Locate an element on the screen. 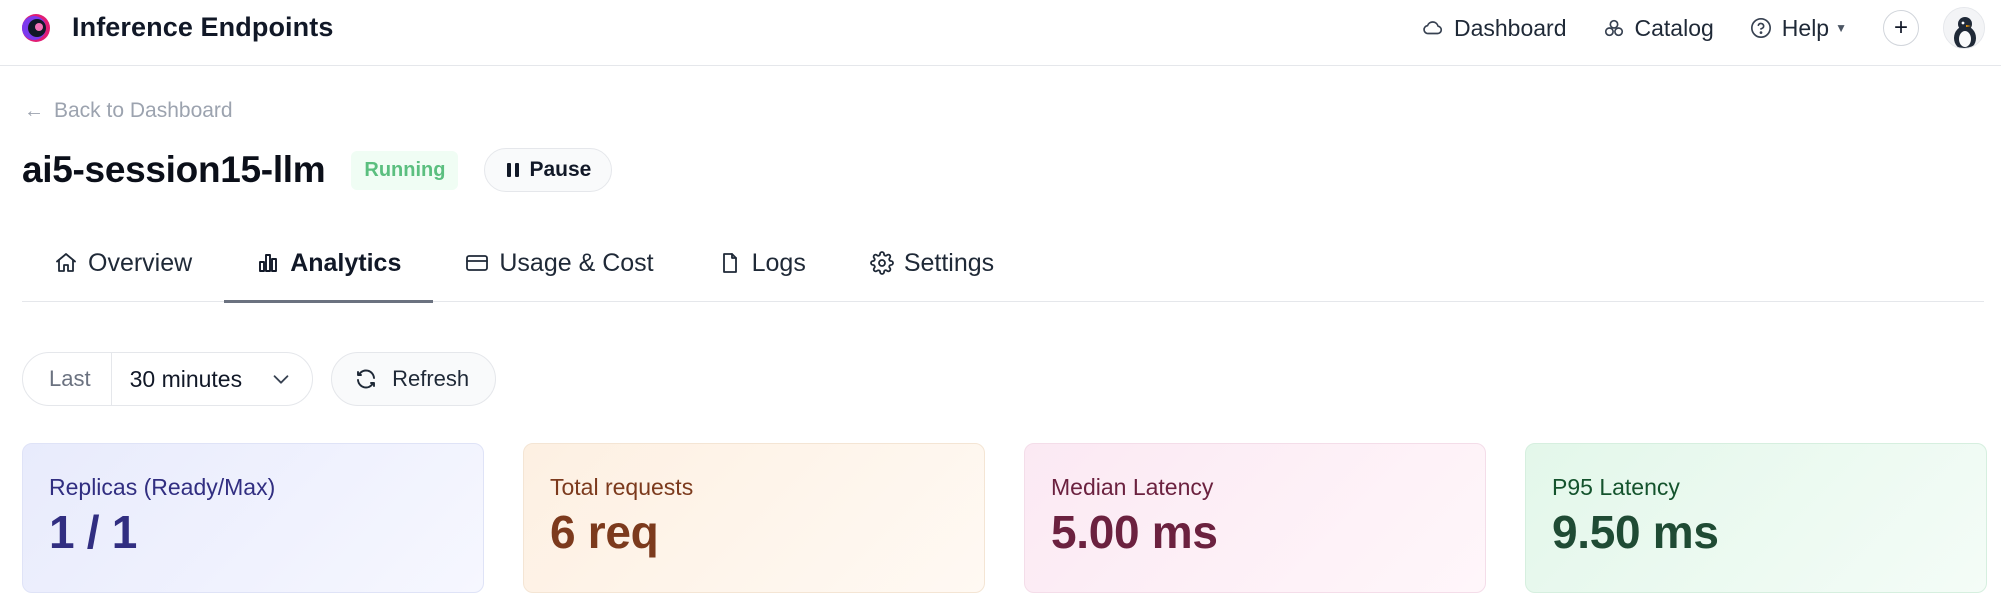  pause-button: Pause is located at coordinates (548, 170).